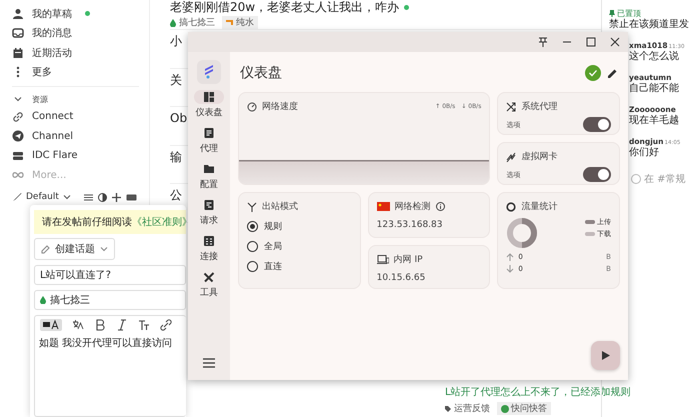 Image resolution: width=689 pixels, height=417 pixels. What do you see at coordinates (591, 42) in the screenshot?
I see `maximize-icon` at bounding box center [591, 42].